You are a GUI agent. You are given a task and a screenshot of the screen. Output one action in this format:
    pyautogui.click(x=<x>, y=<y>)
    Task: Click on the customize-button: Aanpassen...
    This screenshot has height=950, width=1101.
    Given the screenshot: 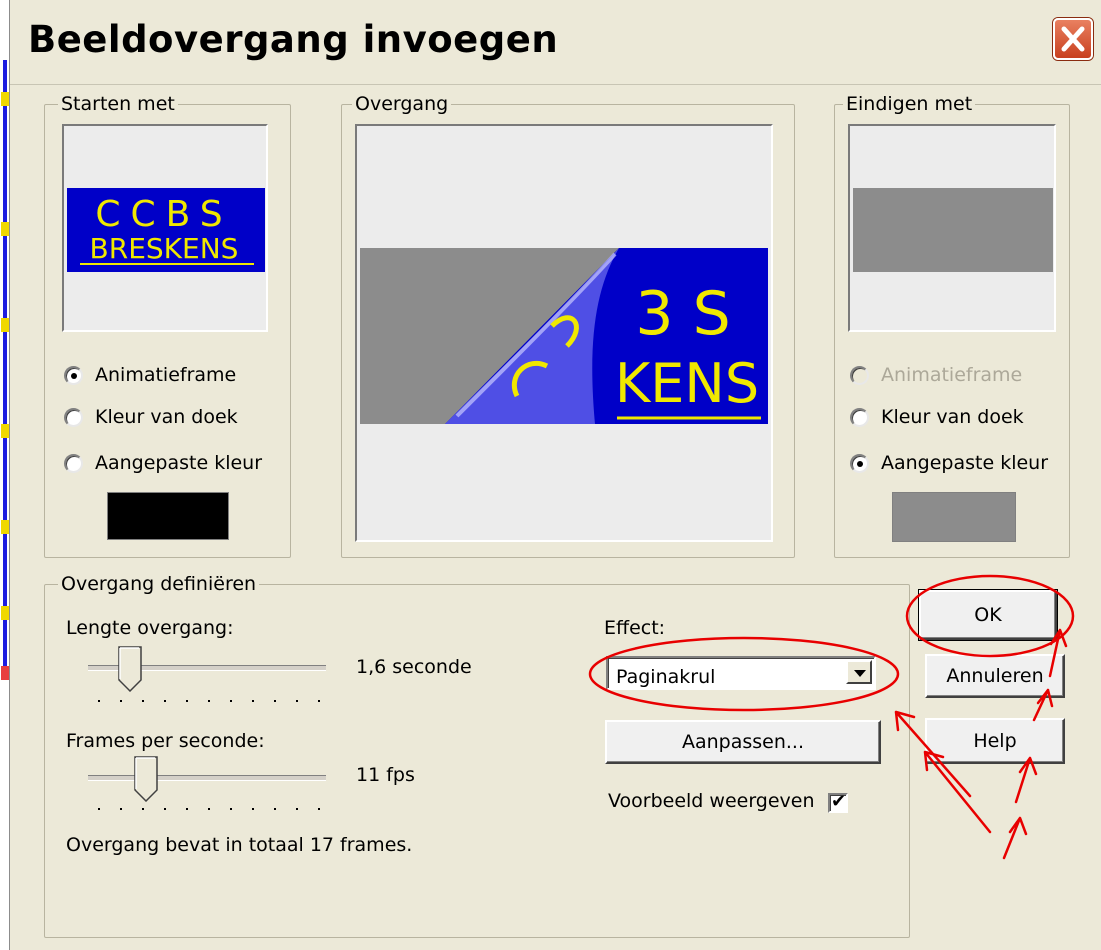 What is the action you would take?
    pyautogui.click(x=743, y=742)
    